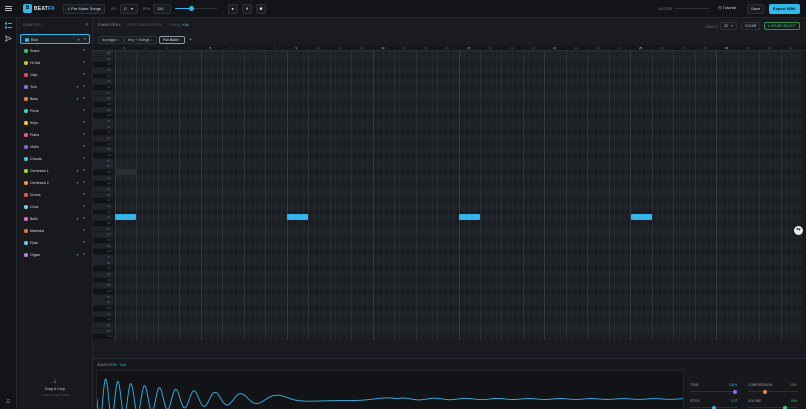 Image resolution: width=806 pixels, height=409 pixels. I want to click on zoom-handle: ⇆, so click(798, 230).